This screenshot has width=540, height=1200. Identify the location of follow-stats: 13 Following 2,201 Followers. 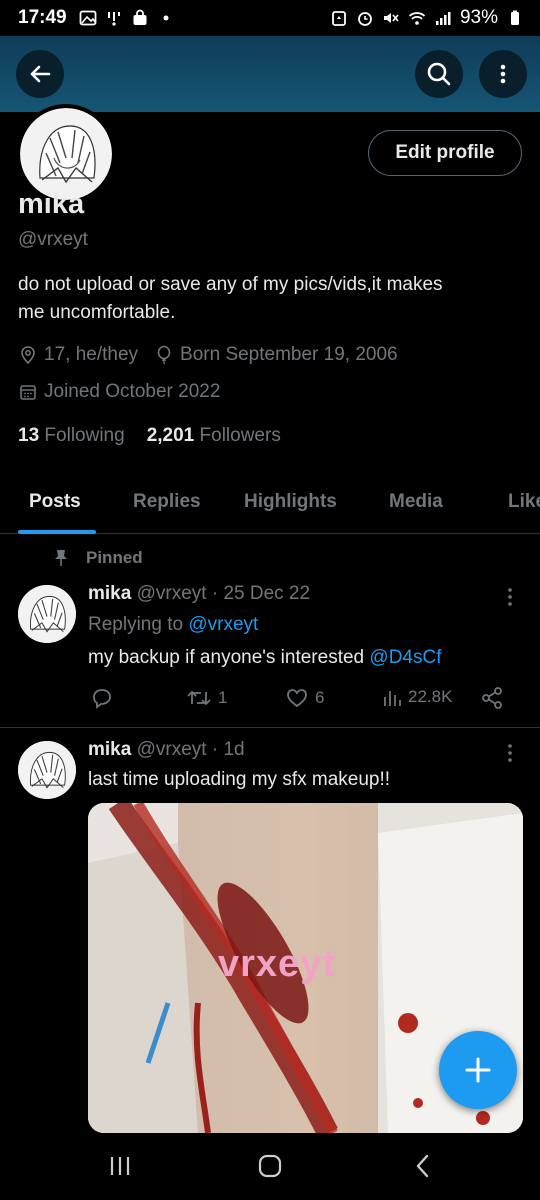
(149, 436).